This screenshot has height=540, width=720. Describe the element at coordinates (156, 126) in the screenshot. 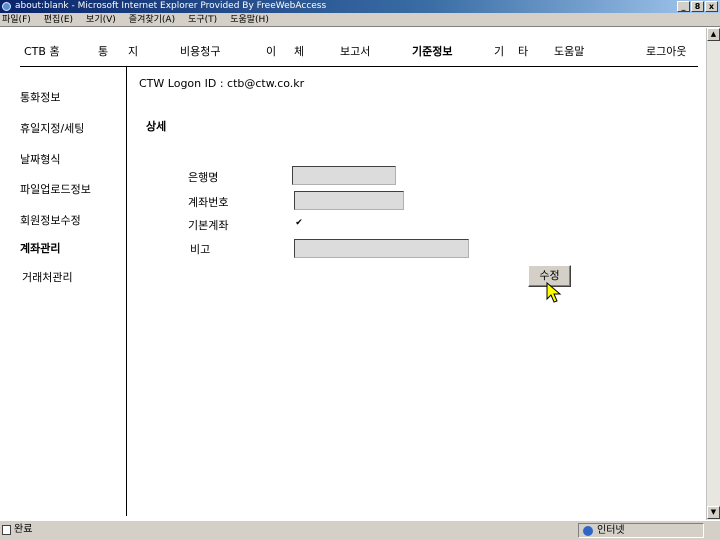

I see `section-title: 상세` at that location.